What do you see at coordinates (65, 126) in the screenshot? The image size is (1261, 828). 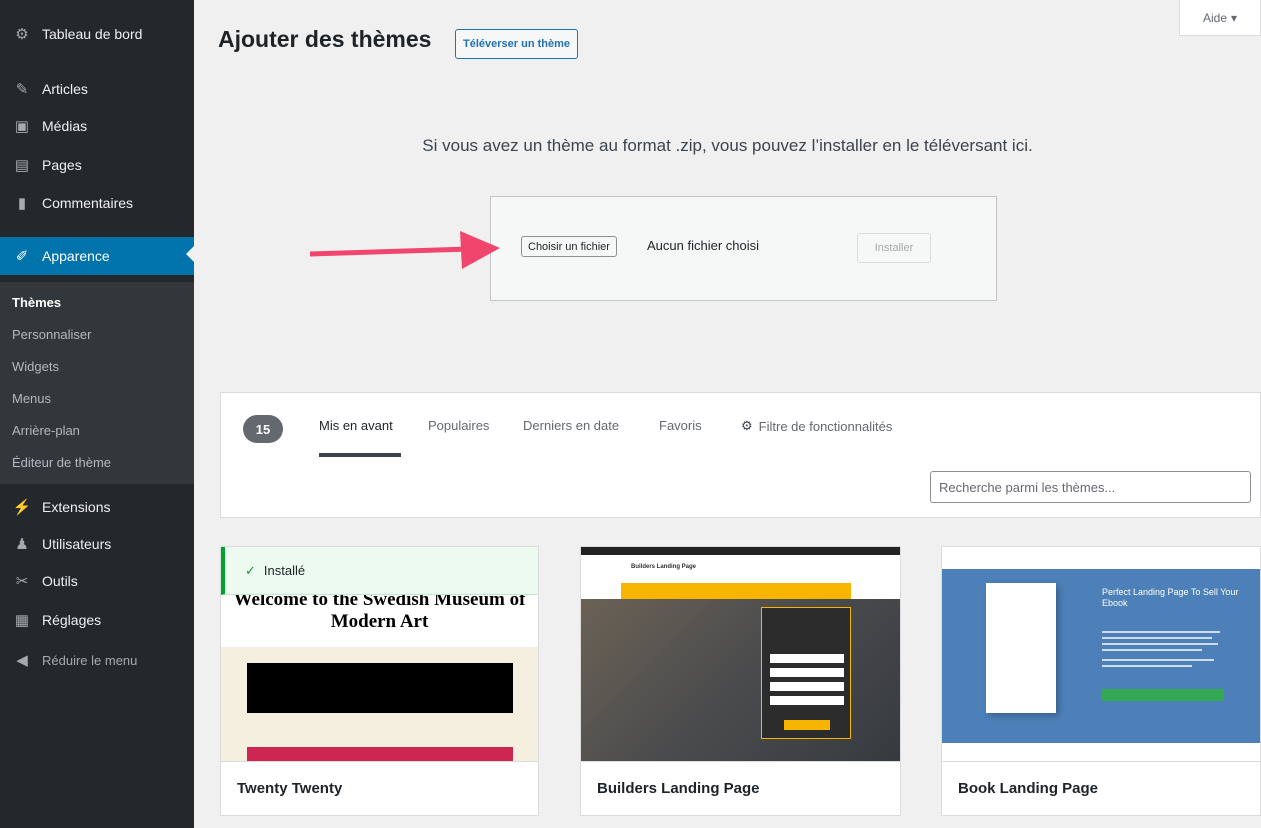 I see `menu-label: Médias` at bounding box center [65, 126].